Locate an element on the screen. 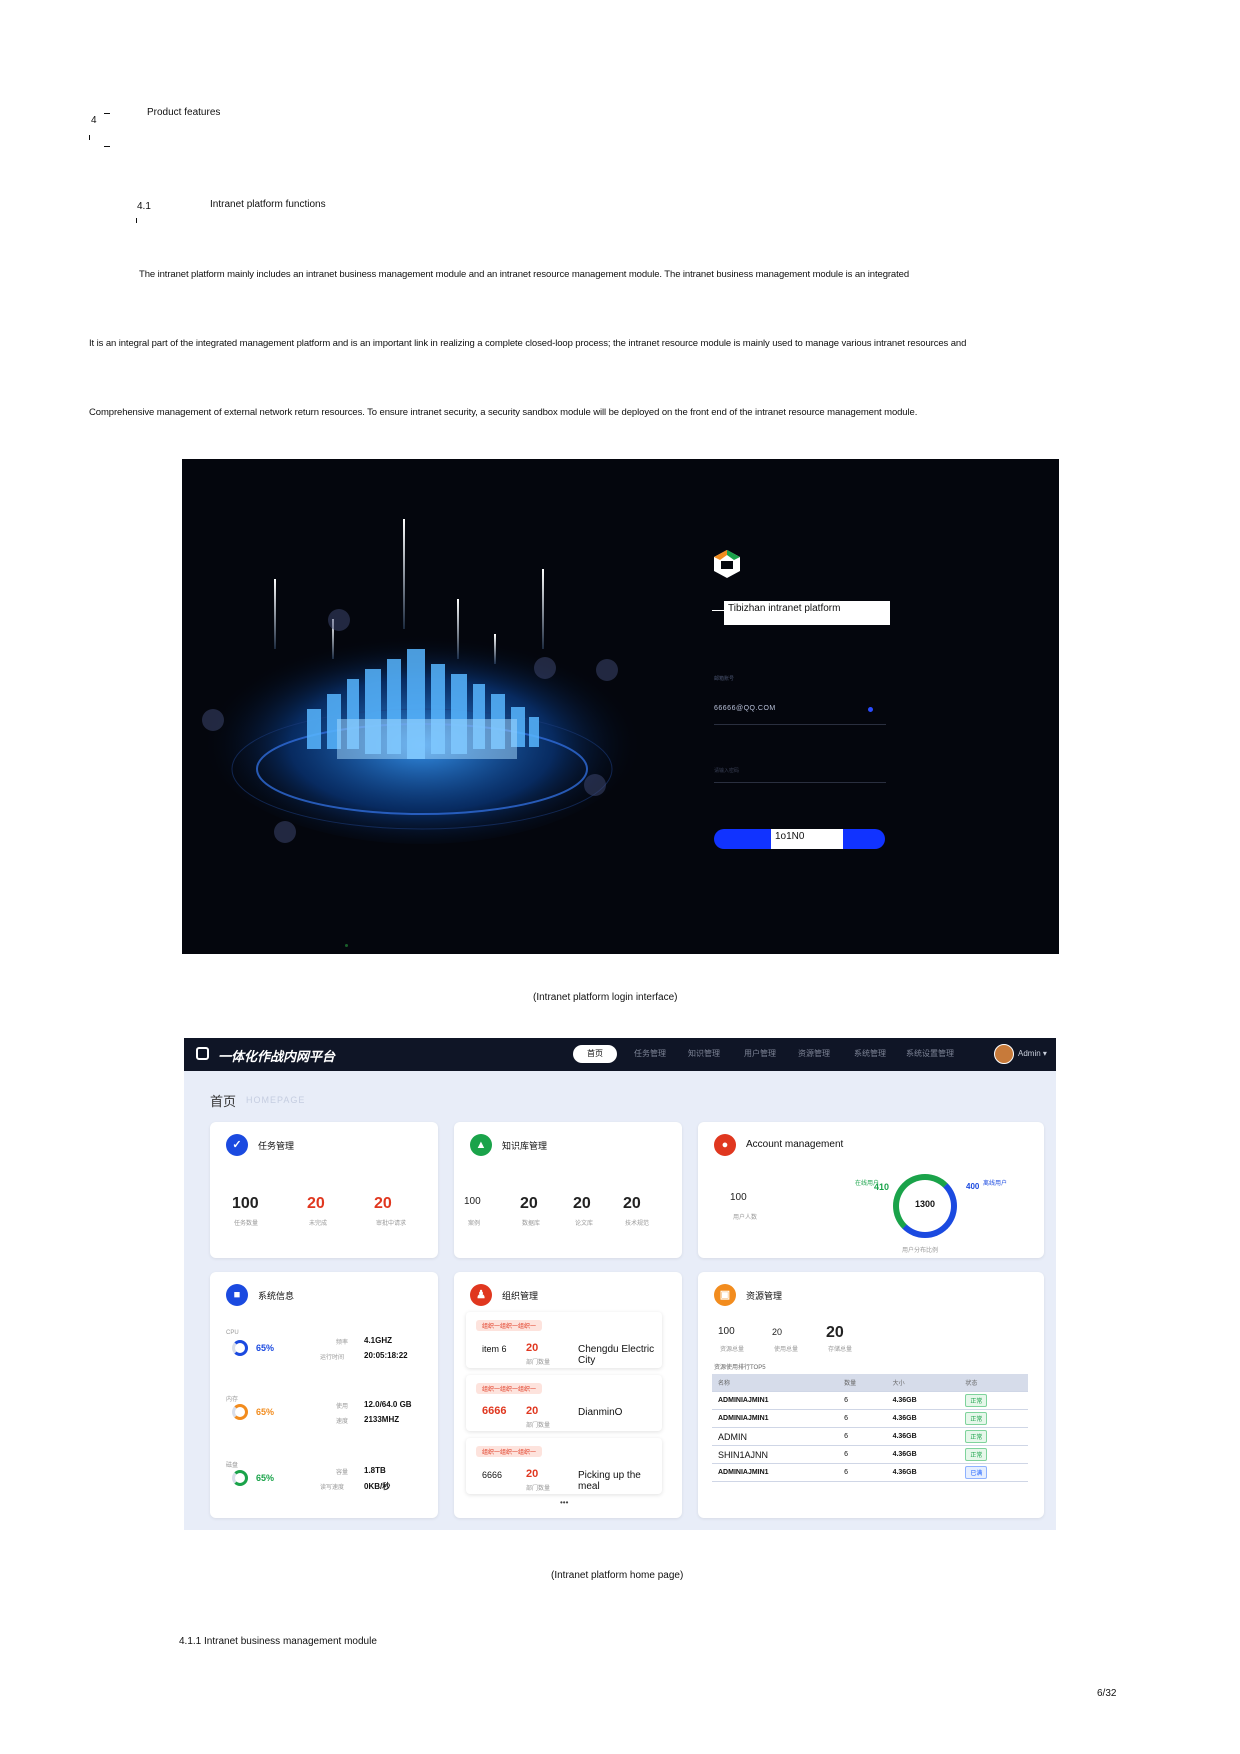 The height and width of the screenshot is (1754, 1240). email-underline is located at coordinates (800, 724).